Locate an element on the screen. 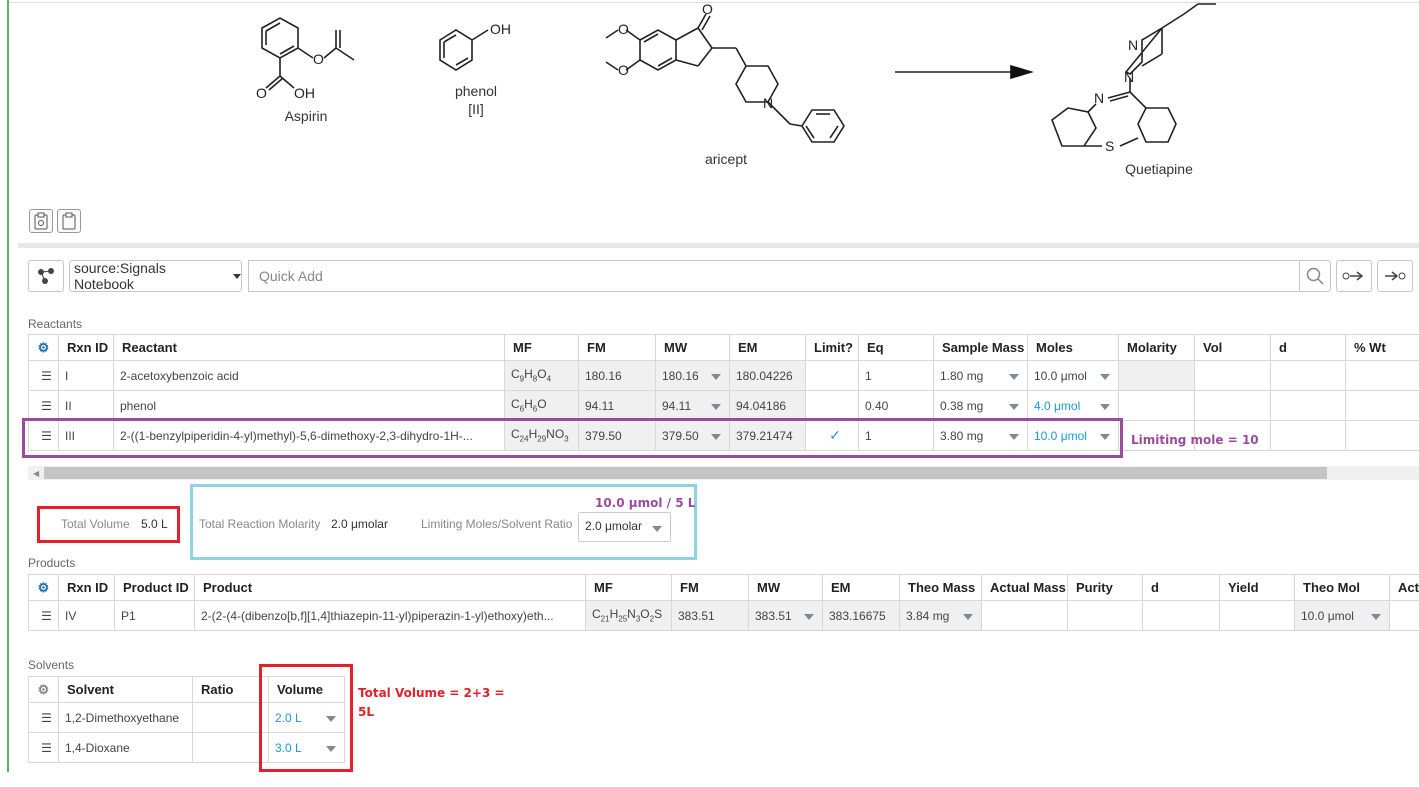 The width and height of the screenshot is (1419, 787). col-header-eq: Eq is located at coordinates (896, 347).